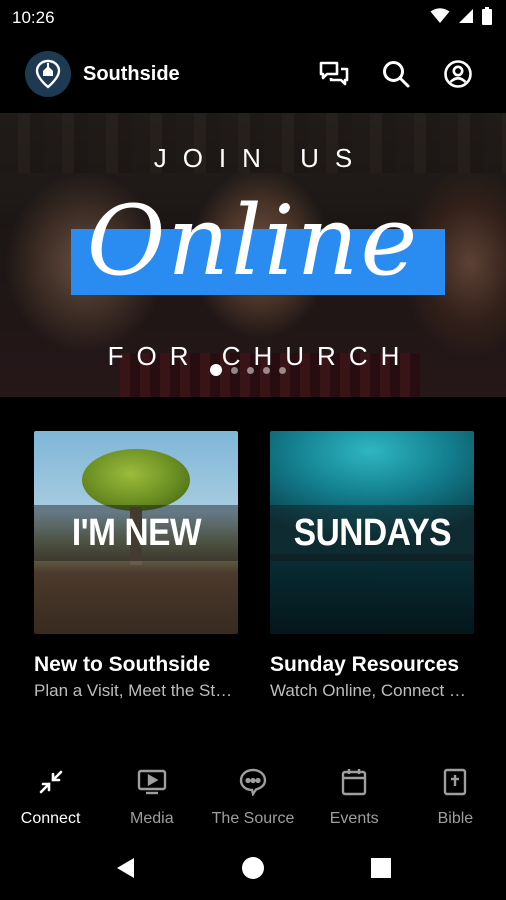 The width and height of the screenshot is (506, 900). I want to click on chat-bubble-icon, so click(253, 782).